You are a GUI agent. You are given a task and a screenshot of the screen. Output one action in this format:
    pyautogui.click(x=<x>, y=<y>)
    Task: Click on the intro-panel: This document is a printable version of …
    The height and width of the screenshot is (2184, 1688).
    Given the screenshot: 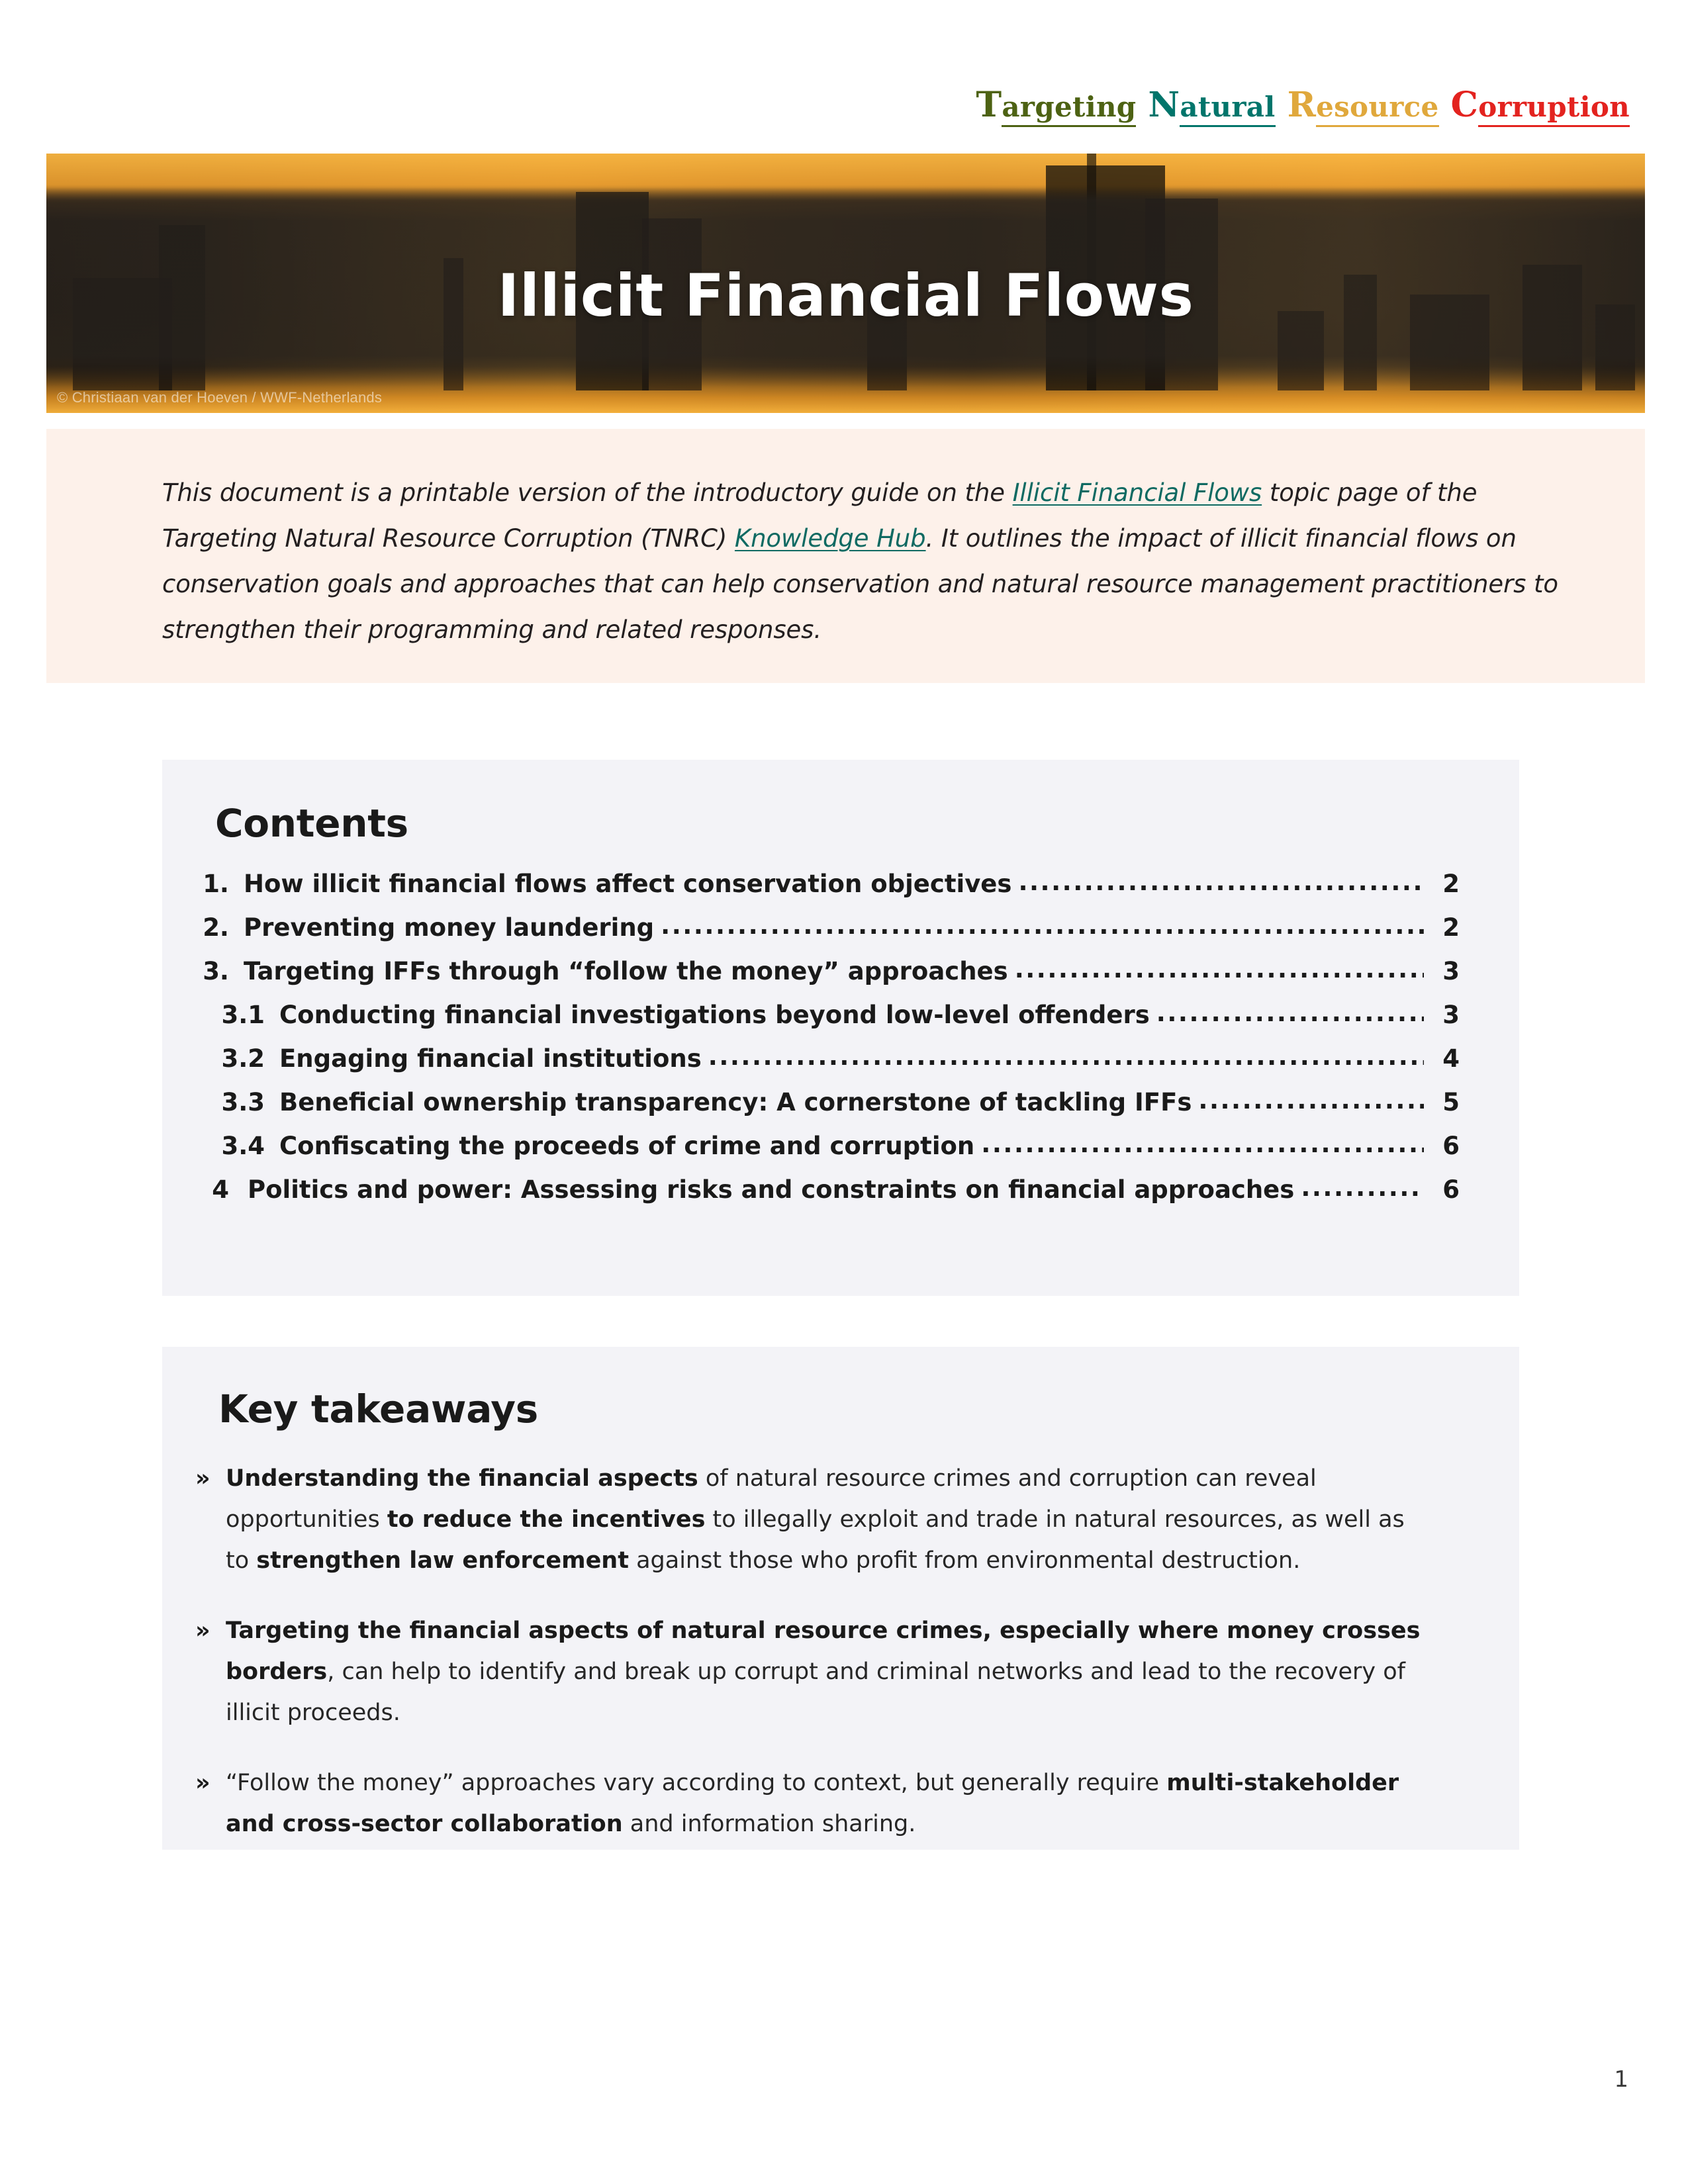 What is the action you would take?
    pyautogui.click(x=845, y=556)
    